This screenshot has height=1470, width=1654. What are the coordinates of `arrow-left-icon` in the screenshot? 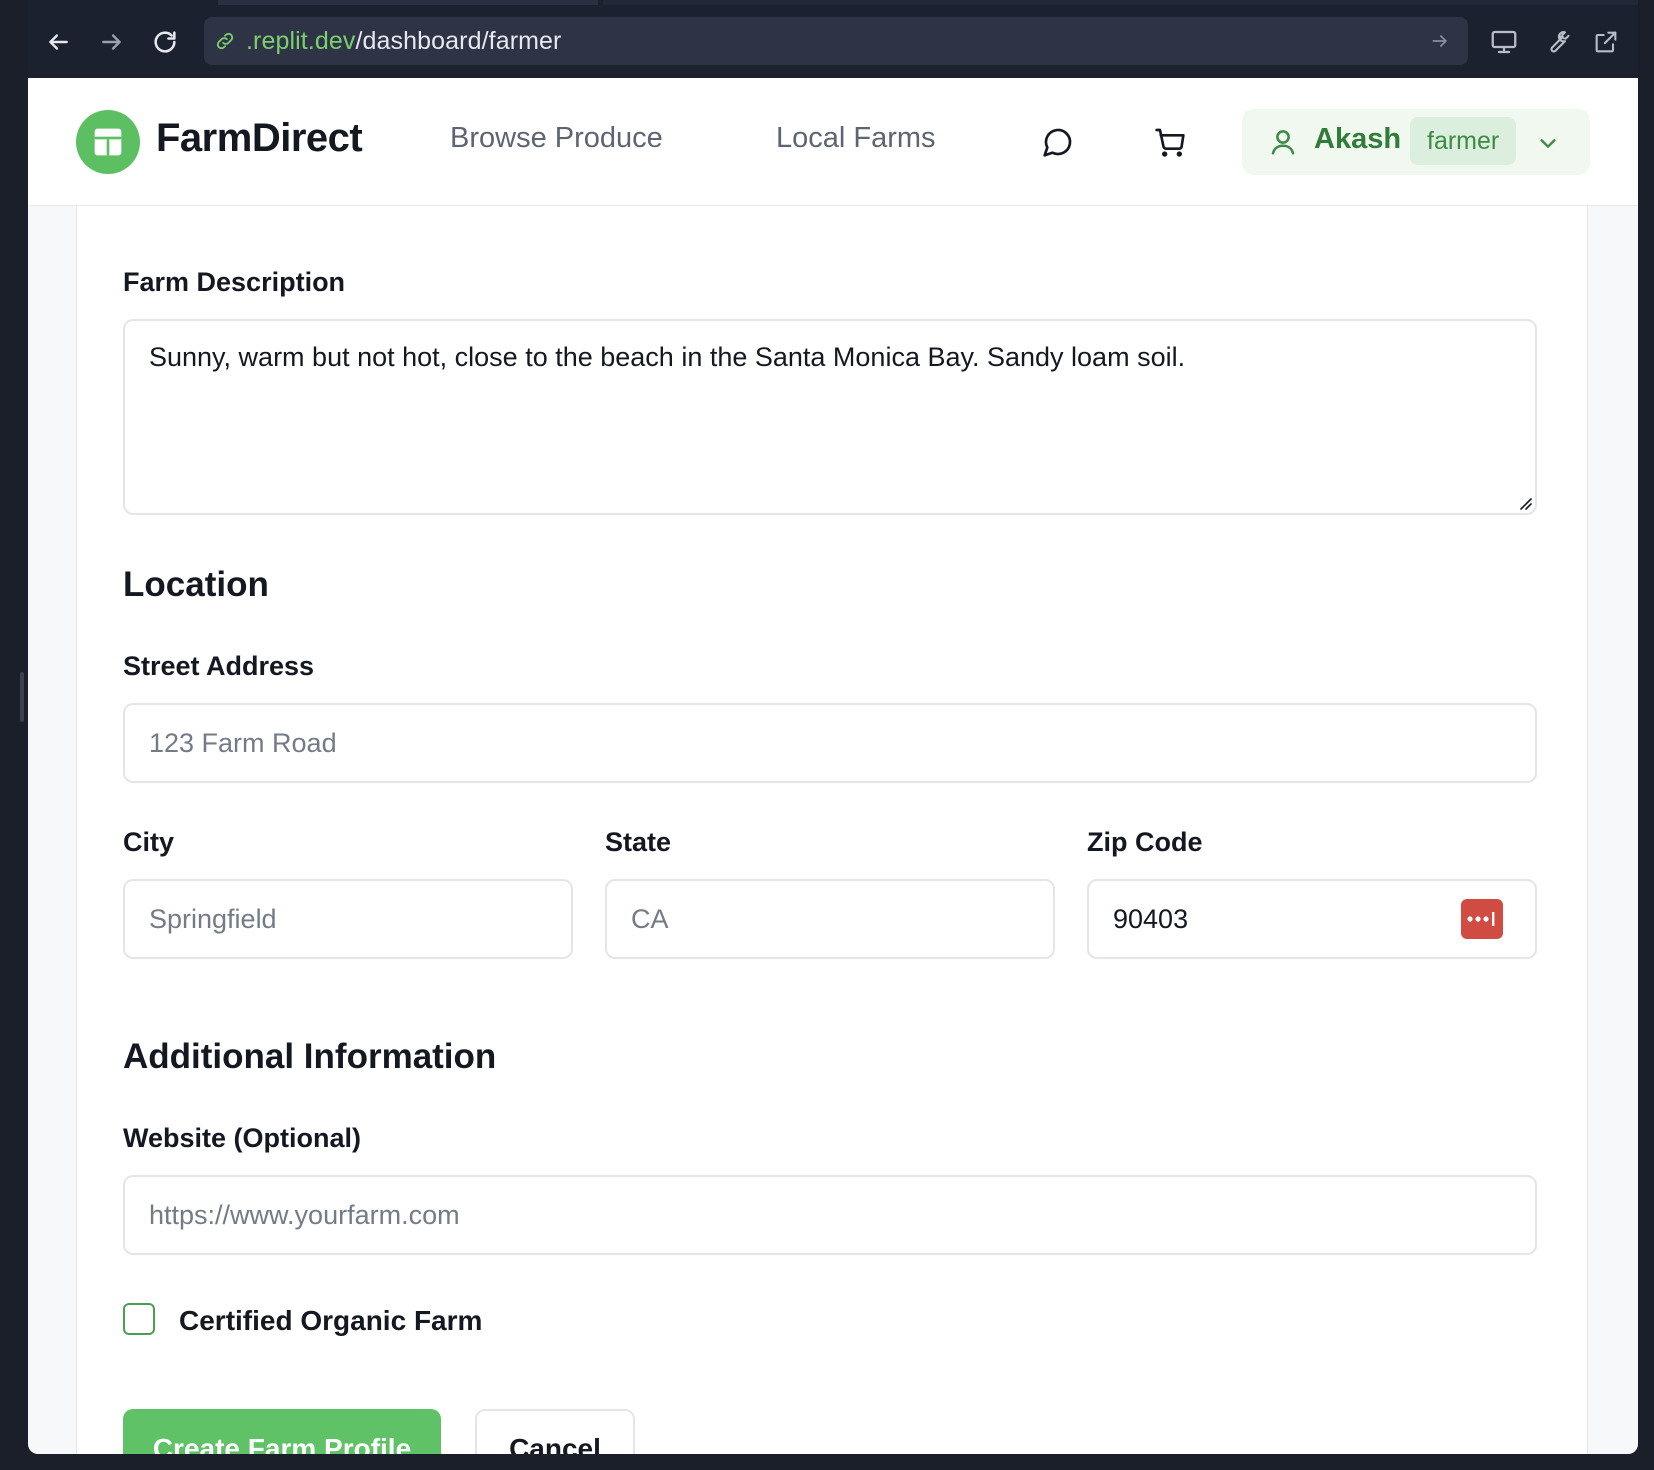 It's located at (58, 42).